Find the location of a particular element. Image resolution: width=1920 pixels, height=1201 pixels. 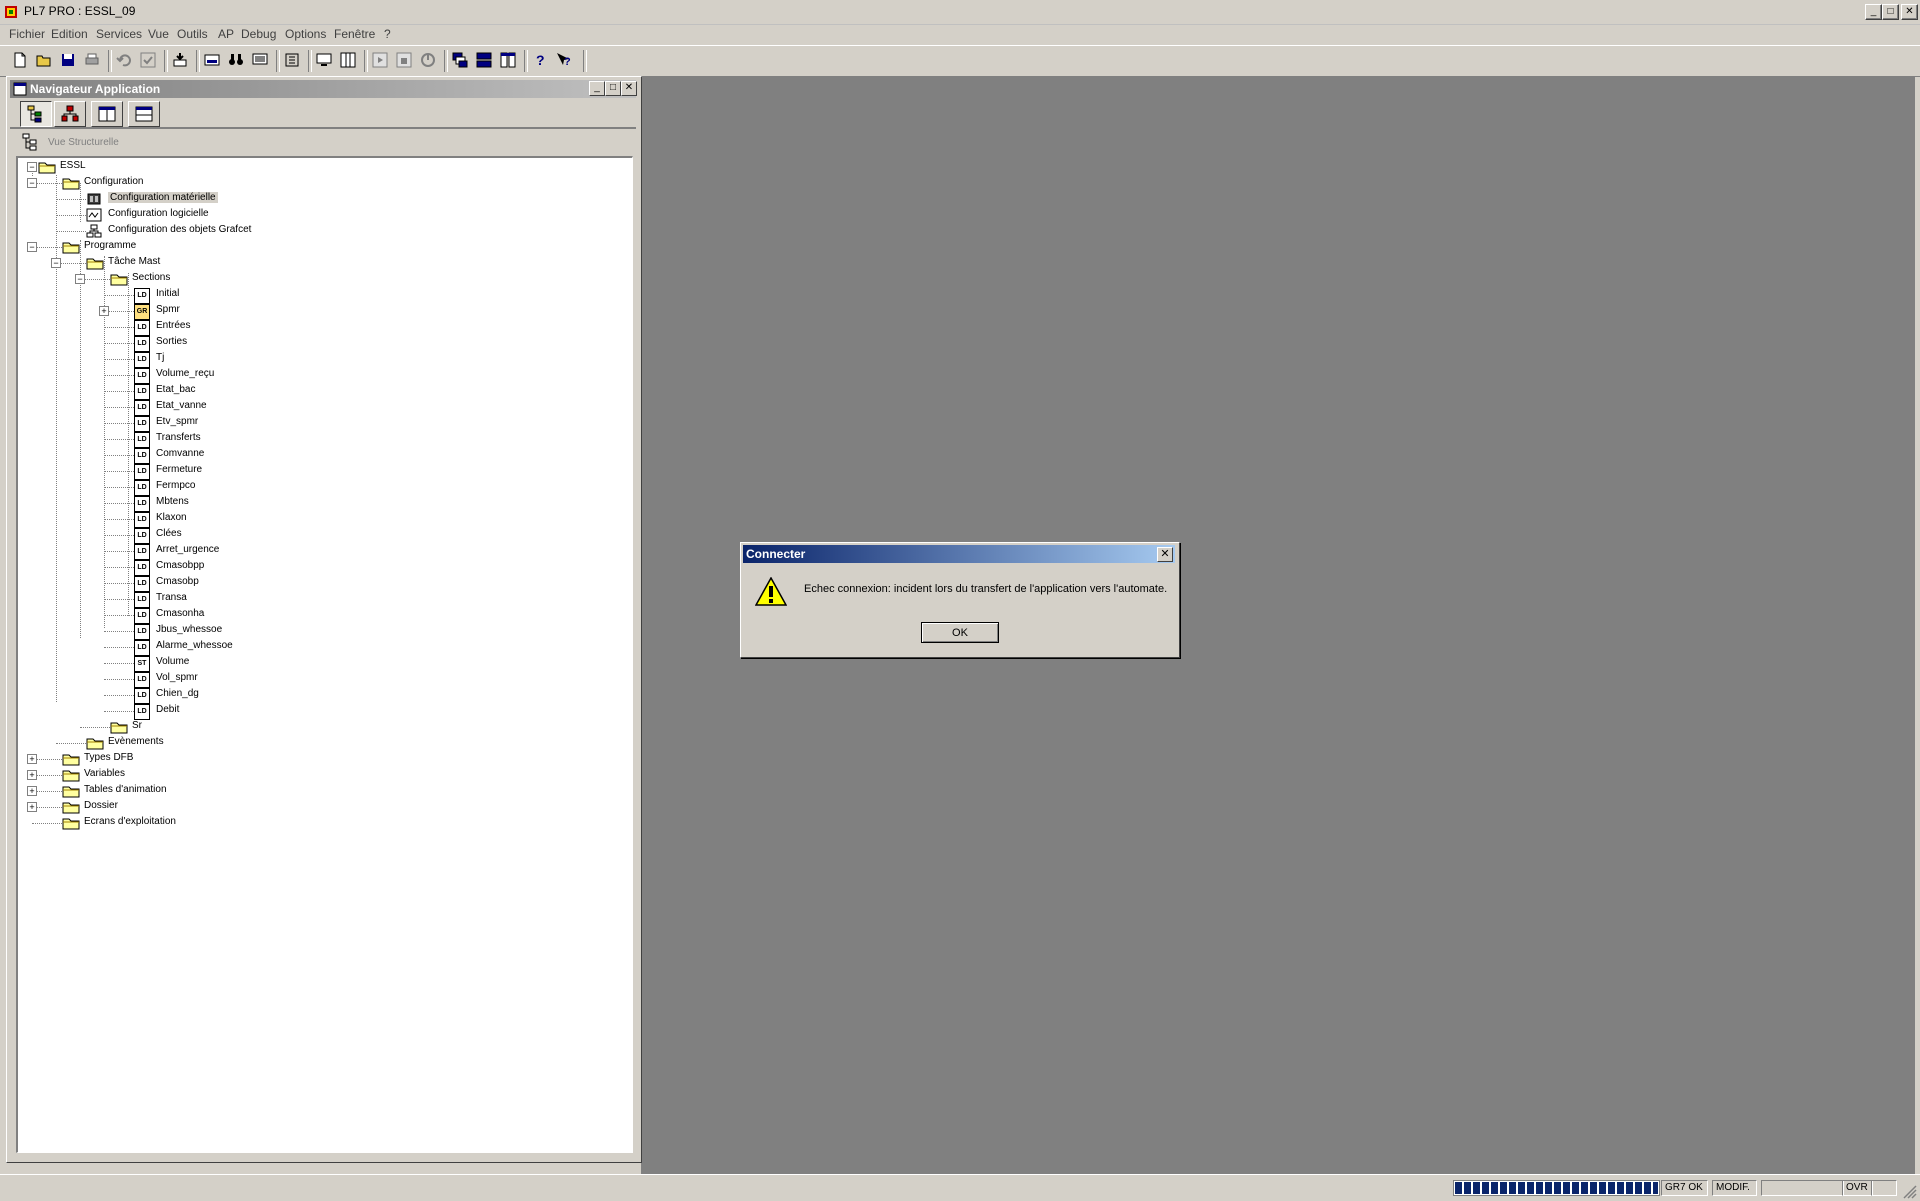

print-icon is located at coordinates (92, 60).